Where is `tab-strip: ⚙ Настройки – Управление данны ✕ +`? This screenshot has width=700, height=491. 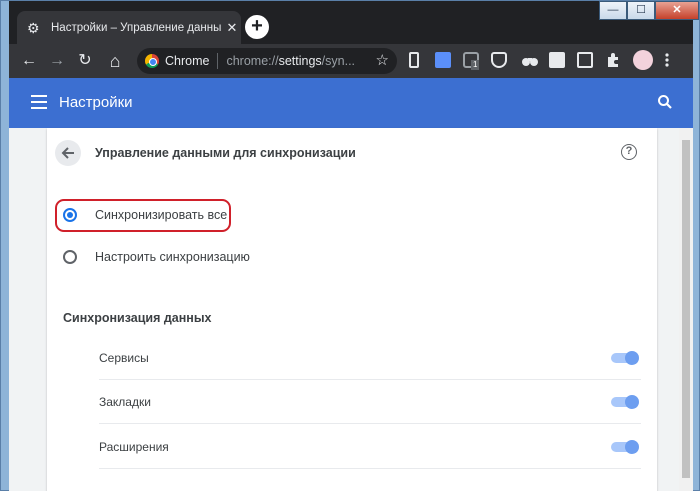
tab-strip: ⚙ Настройки – Управление данны ✕ + is located at coordinates (351, 22).